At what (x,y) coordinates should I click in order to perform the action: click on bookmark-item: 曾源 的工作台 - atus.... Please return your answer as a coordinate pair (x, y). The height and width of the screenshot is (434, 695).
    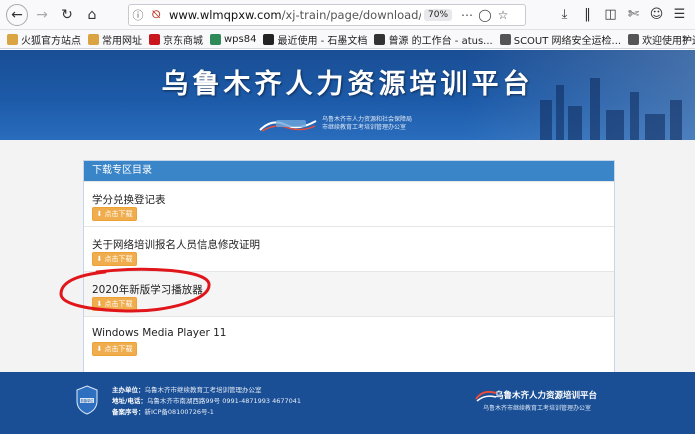
    Looking at the image, I should click on (433, 39).